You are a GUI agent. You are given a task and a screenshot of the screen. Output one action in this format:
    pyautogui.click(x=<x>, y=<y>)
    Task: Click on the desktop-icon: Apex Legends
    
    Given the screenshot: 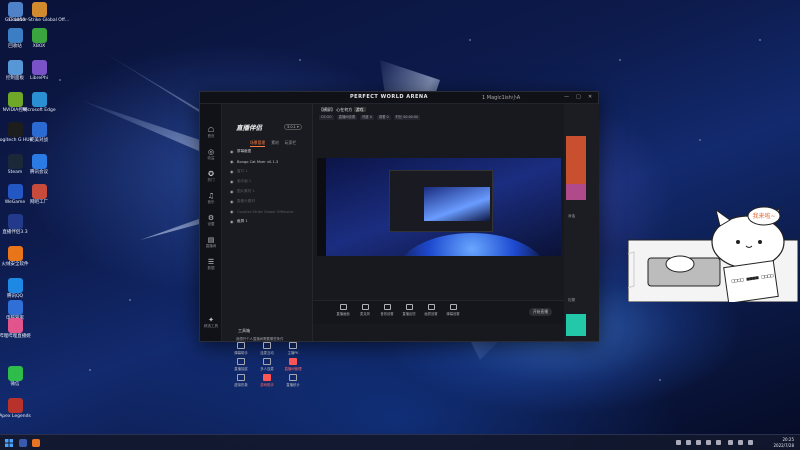 What is the action you would take?
    pyautogui.click(x=15, y=408)
    